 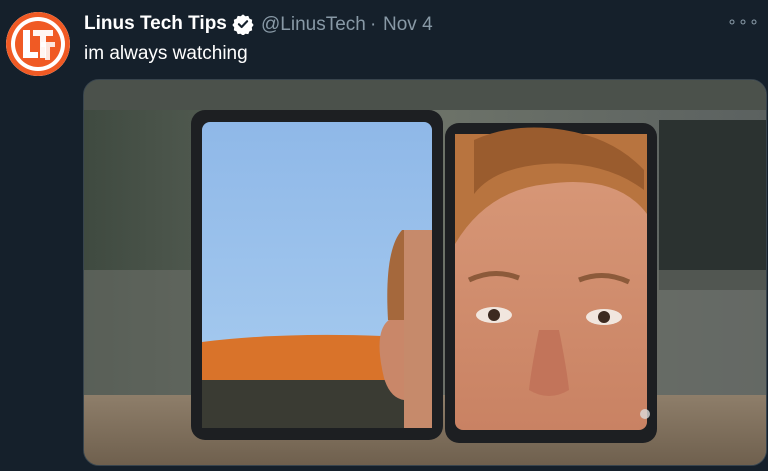 I want to click on tweet-text: im always watching, so click(x=166, y=53).